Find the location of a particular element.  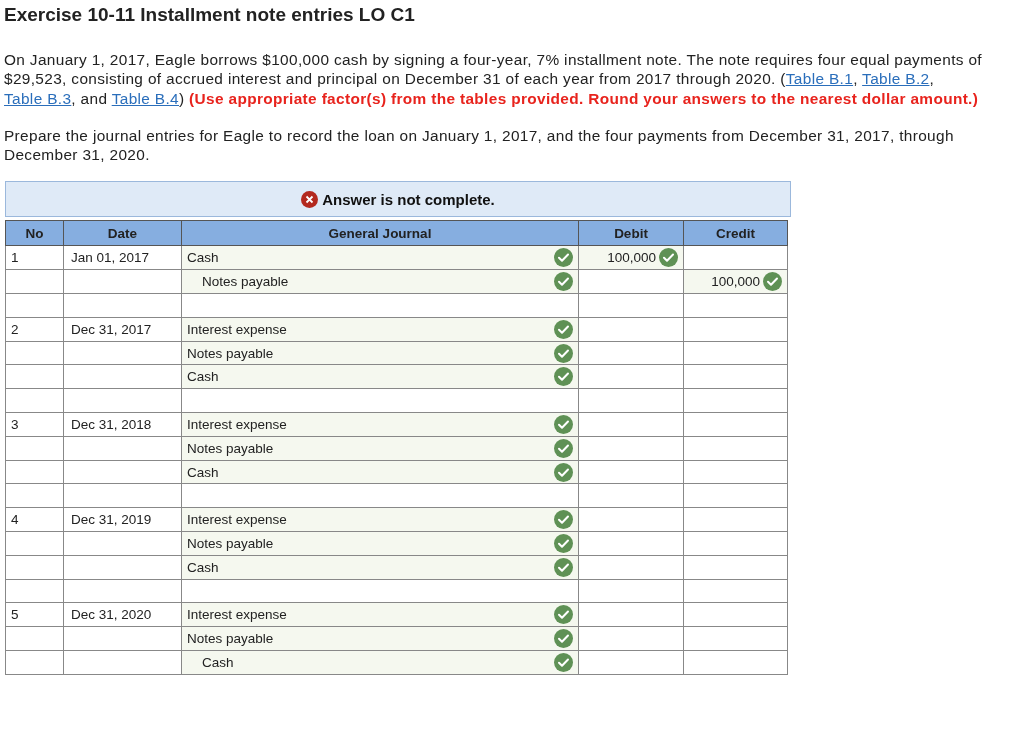

credit-amount: 100,000 is located at coordinates (735, 282).